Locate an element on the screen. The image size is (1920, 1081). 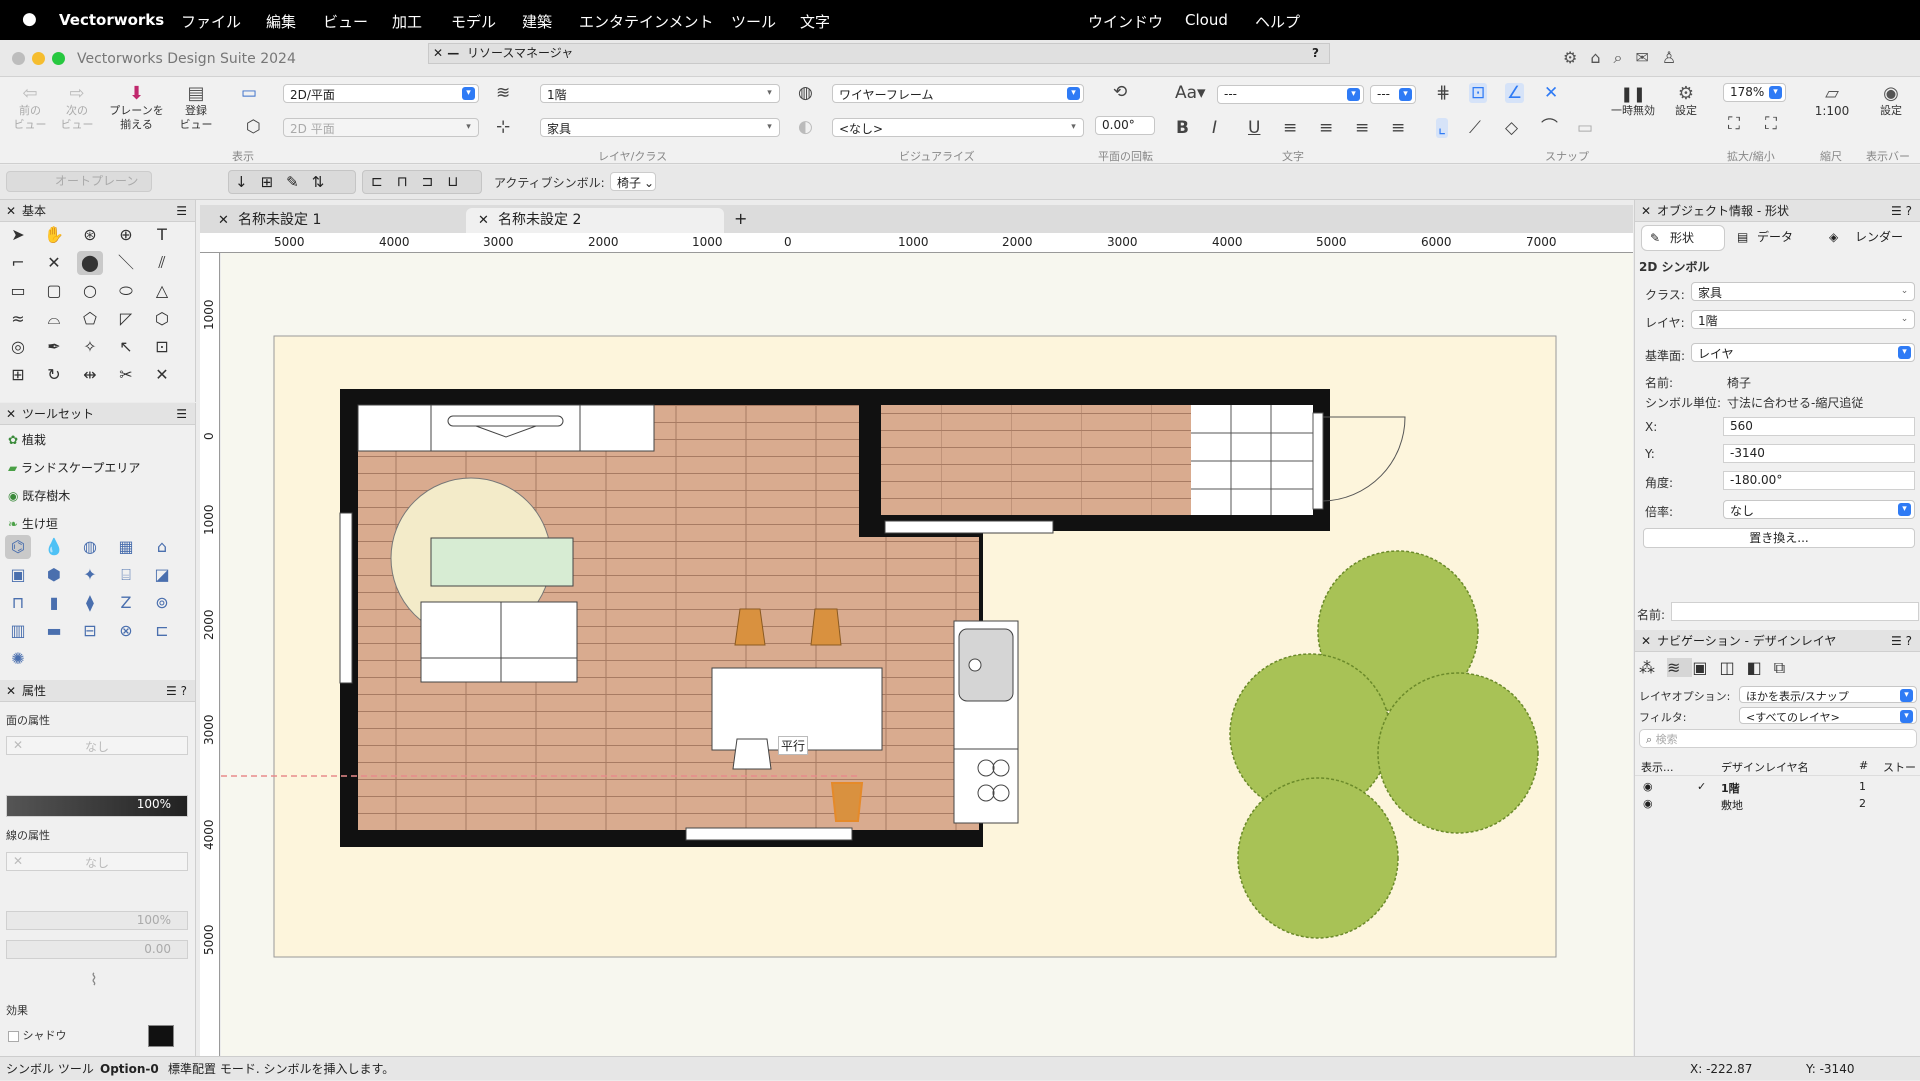
snap-grid-icon: ⋕ is located at coordinates (1443, 93).